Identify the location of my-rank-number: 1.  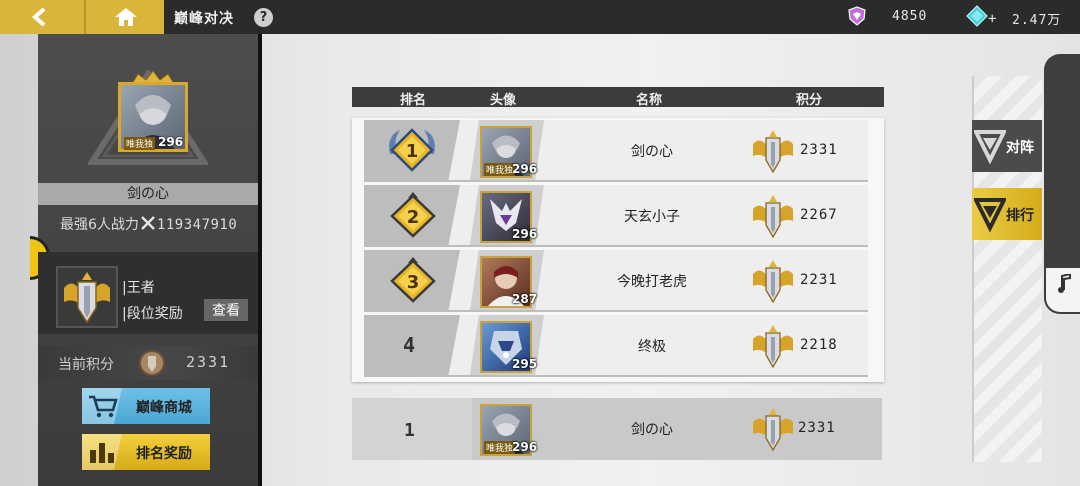
(409, 430).